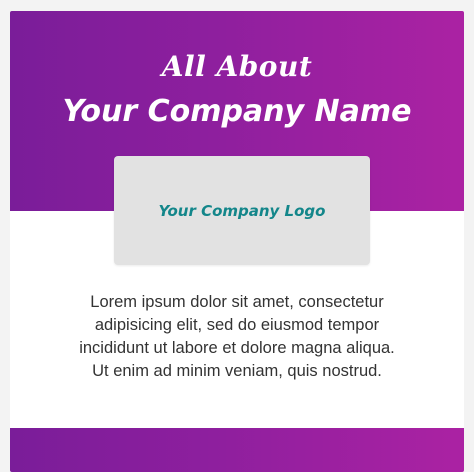 This screenshot has height=472, width=474. I want to click on logo-label: Your Company Logo, so click(242, 210).